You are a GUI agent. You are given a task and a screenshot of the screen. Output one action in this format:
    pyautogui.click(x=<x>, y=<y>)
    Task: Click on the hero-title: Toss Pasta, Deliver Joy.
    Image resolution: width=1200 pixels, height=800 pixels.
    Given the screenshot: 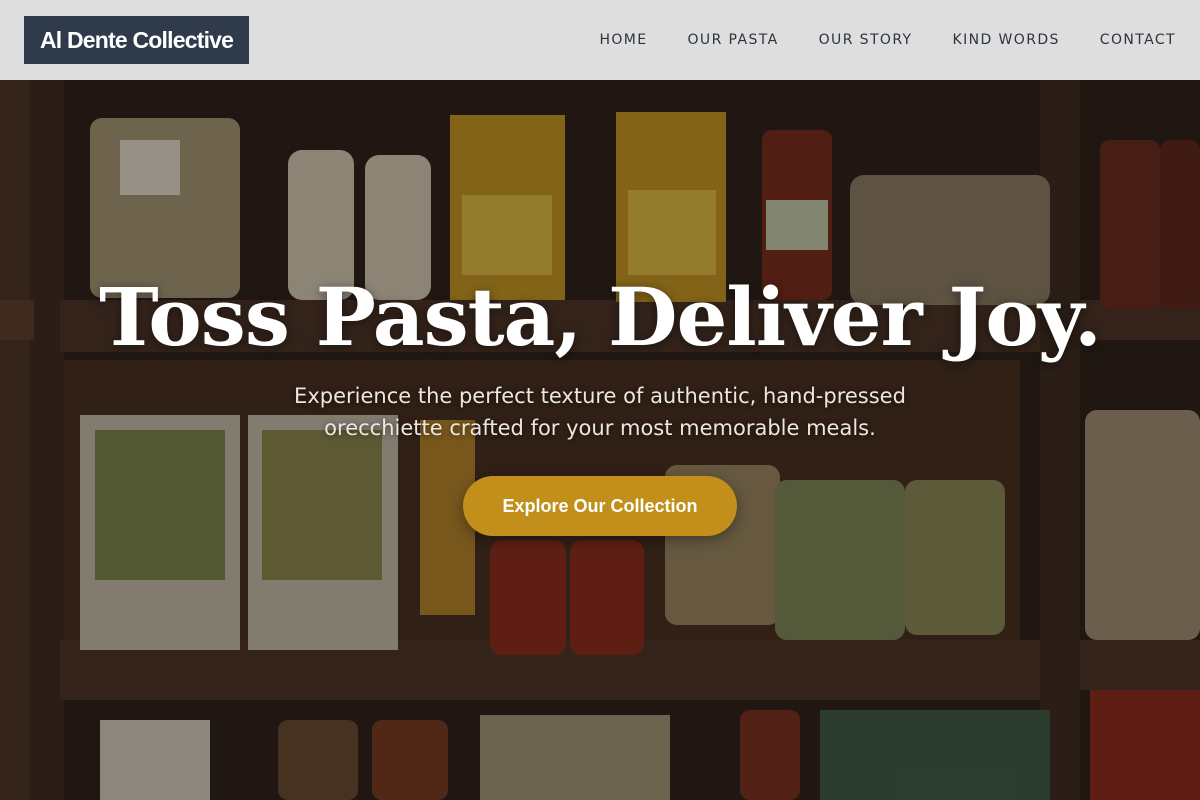 What is the action you would take?
    pyautogui.click(x=600, y=317)
    